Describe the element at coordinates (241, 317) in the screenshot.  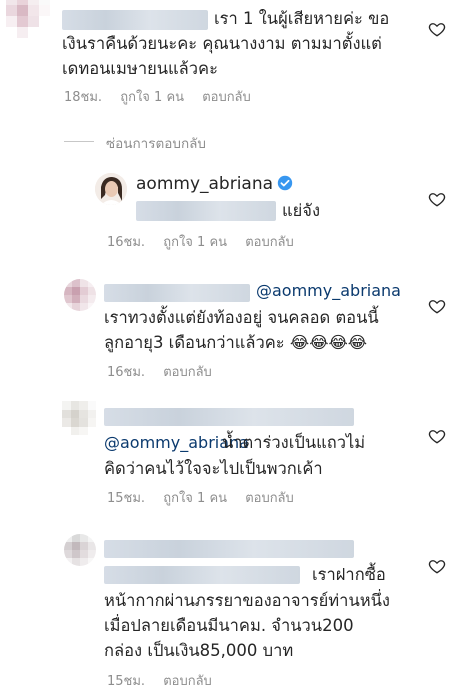
I see `comment-text: เราทวงตั้งแต่ยังท้องอยู่ จนคลอด ตอนนี้` at that location.